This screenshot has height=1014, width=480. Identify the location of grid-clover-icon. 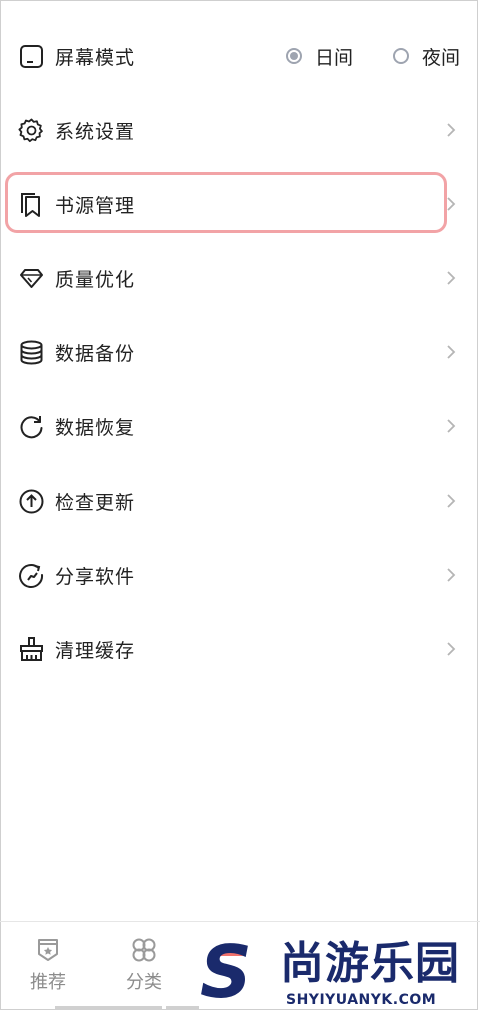
(144, 950).